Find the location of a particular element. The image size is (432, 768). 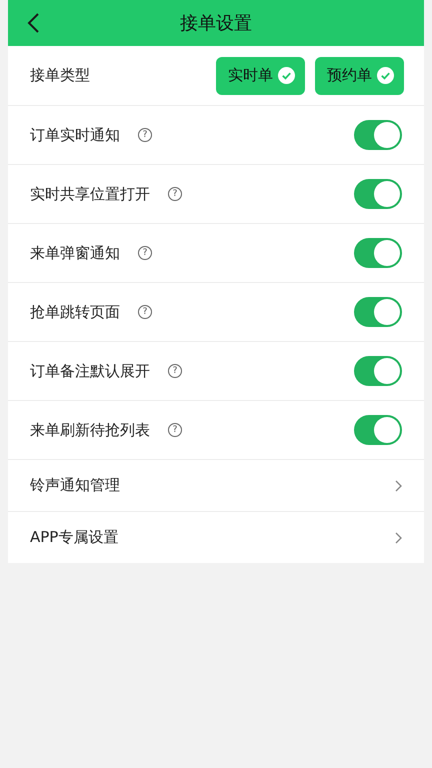

setting-label: 抢单跳转页面 is located at coordinates (75, 312).